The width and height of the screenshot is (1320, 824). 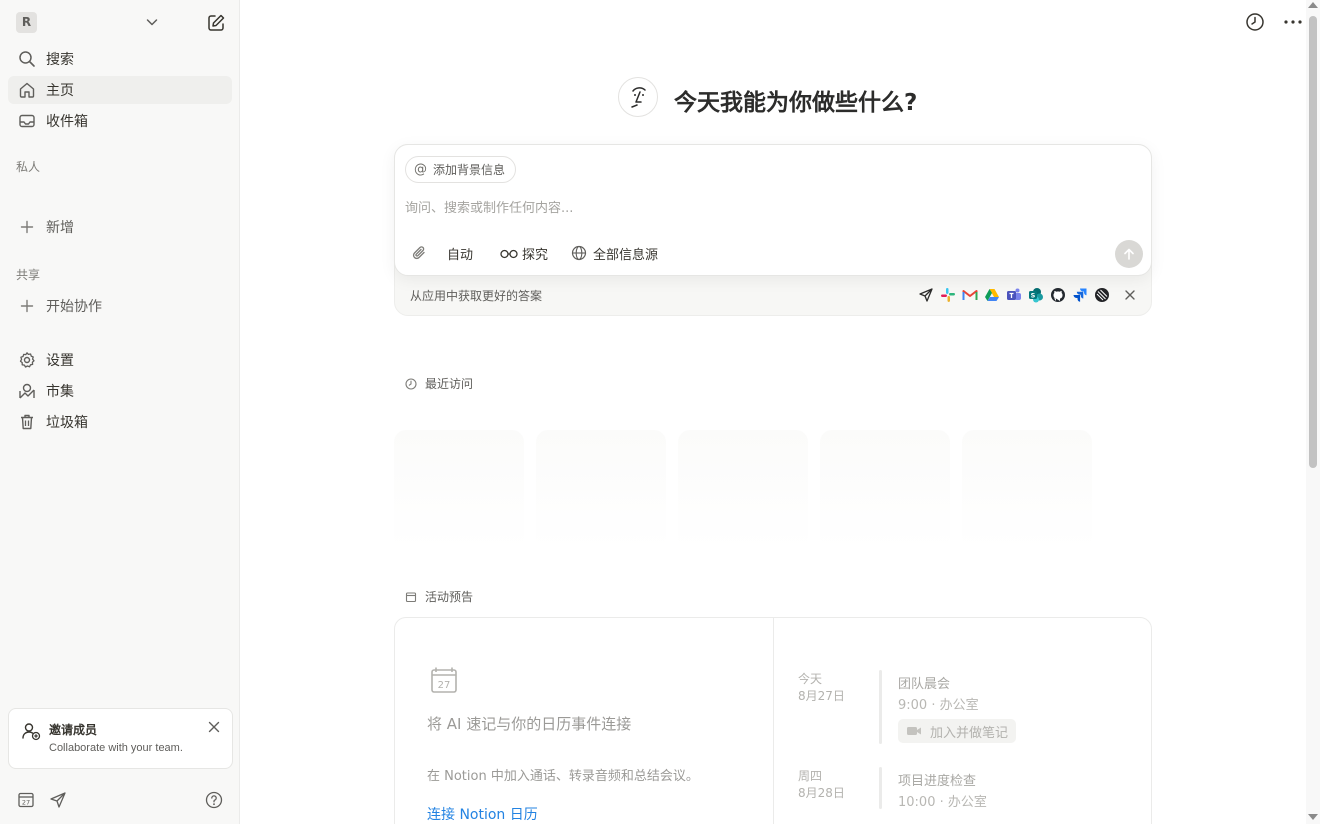 What do you see at coordinates (120, 391) in the screenshot?
I see `sidebar-item-marketplace: 市集` at bounding box center [120, 391].